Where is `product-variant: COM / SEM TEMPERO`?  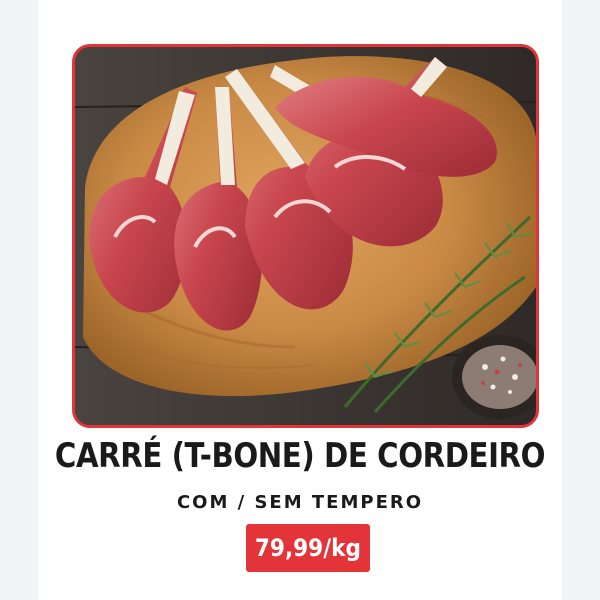
product-variant: COM / SEM TEMPERO is located at coordinates (300, 502).